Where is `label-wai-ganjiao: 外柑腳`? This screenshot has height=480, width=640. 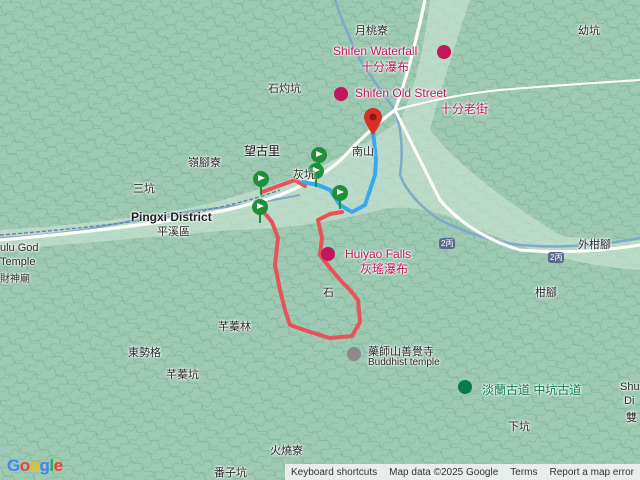 label-wai-ganjiao: 外柑腳 is located at coordinates (594, 245).